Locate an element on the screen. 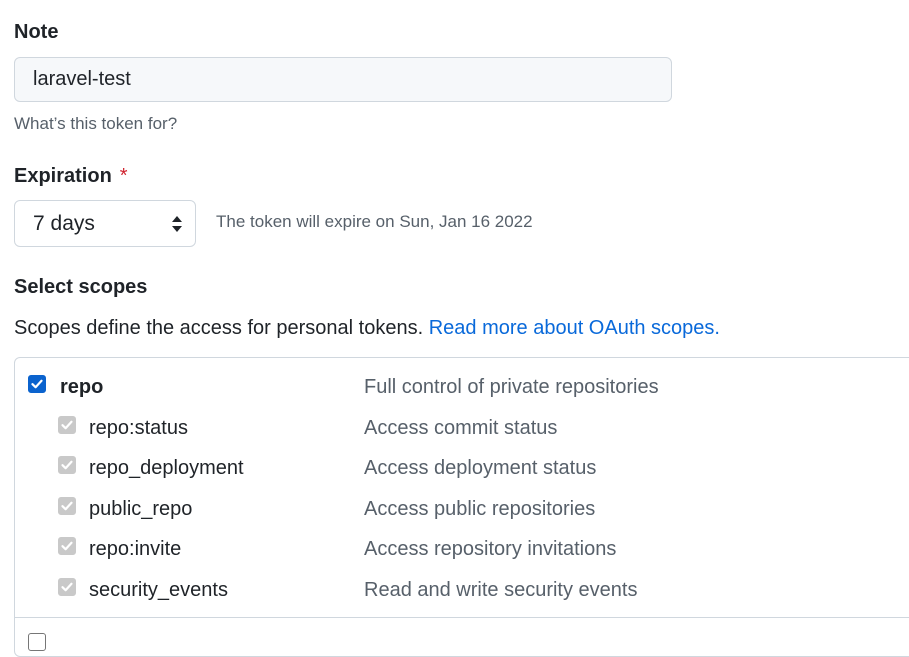  public-repo-checkbox is located at coordinates (67, 506).